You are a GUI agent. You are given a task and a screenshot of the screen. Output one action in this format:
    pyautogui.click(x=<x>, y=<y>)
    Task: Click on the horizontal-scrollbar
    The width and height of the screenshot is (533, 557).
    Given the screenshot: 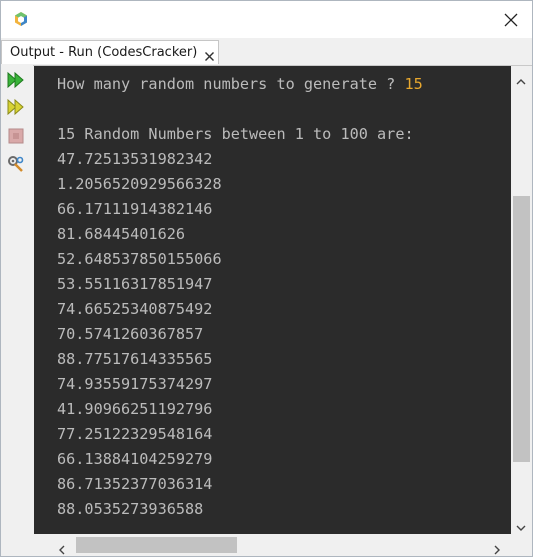 What is the action you would take?
    pyautogui.click(x=272, y=545)
    